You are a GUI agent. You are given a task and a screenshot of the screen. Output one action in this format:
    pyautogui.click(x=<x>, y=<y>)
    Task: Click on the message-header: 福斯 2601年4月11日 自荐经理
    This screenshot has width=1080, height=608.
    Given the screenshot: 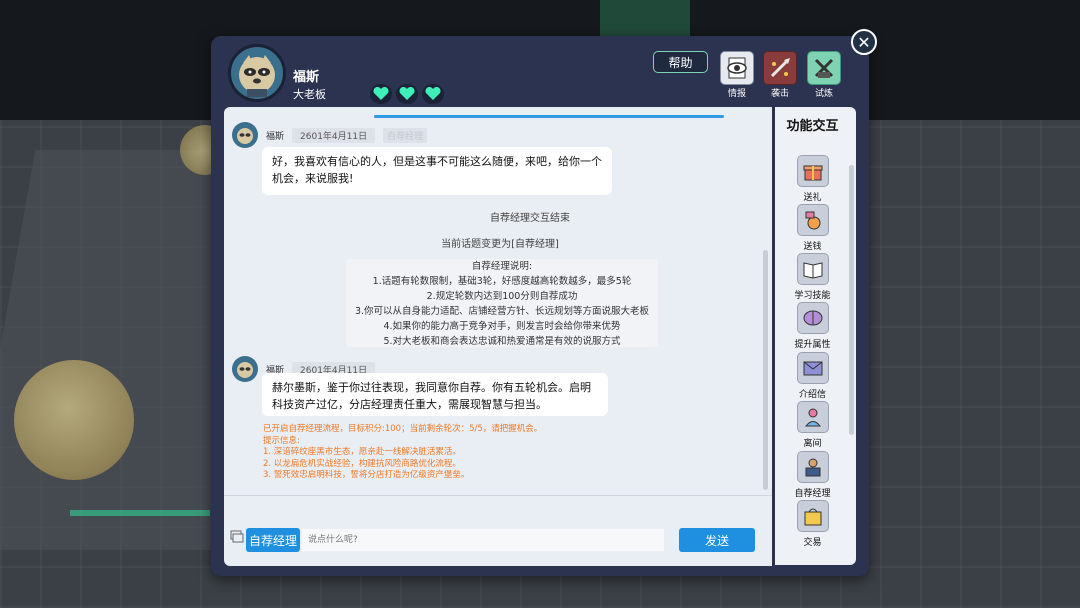 What is the action you would take?
    pyautogui.click(x=330, y=135)
    